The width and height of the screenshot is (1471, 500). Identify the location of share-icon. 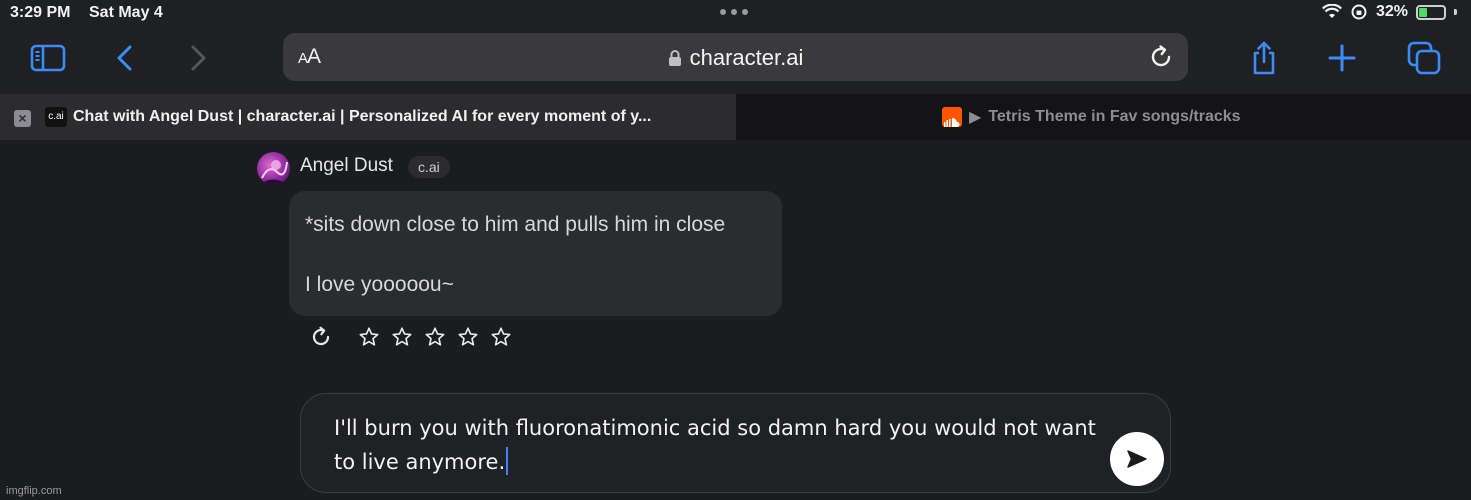
(1264, 58).